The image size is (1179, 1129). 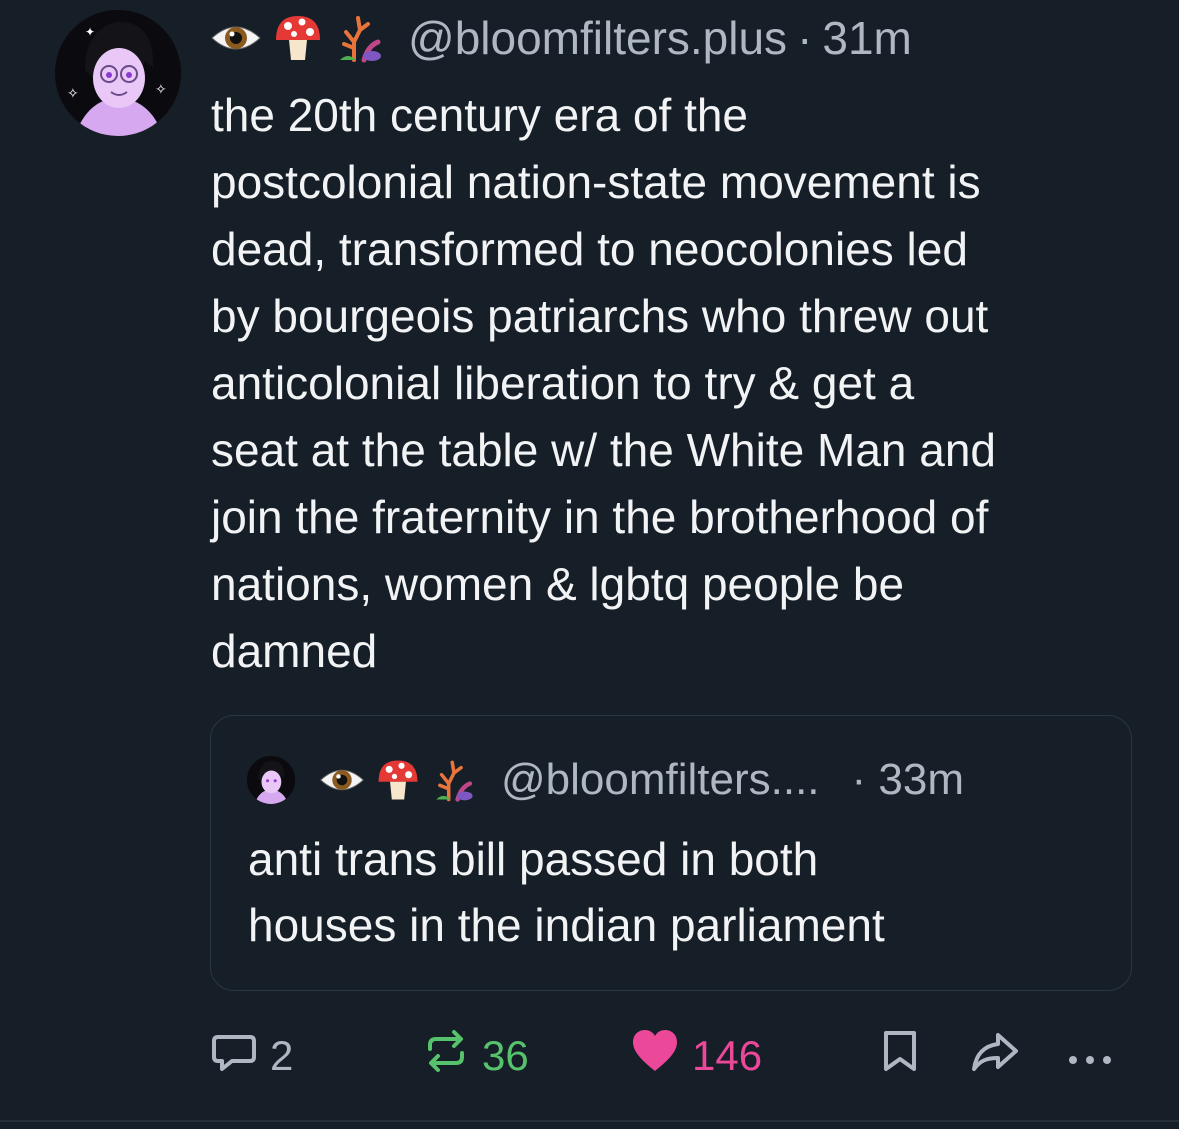 What do you see at coordinates (866, 38) in the screenshot?
I see `post-timestamp: 31m` at bounding box center [866, 38].